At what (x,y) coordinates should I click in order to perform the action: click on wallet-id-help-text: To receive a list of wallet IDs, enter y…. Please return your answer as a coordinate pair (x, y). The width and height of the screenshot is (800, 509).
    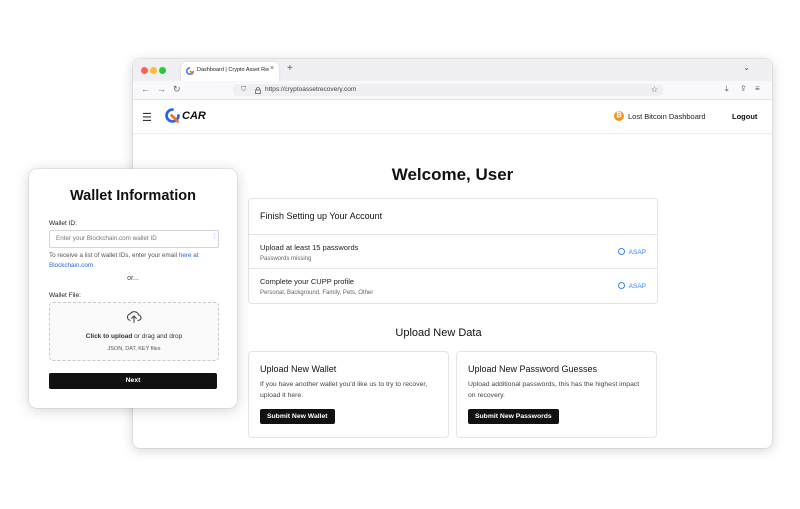
    Looking at the image, I should click on (124, 260).